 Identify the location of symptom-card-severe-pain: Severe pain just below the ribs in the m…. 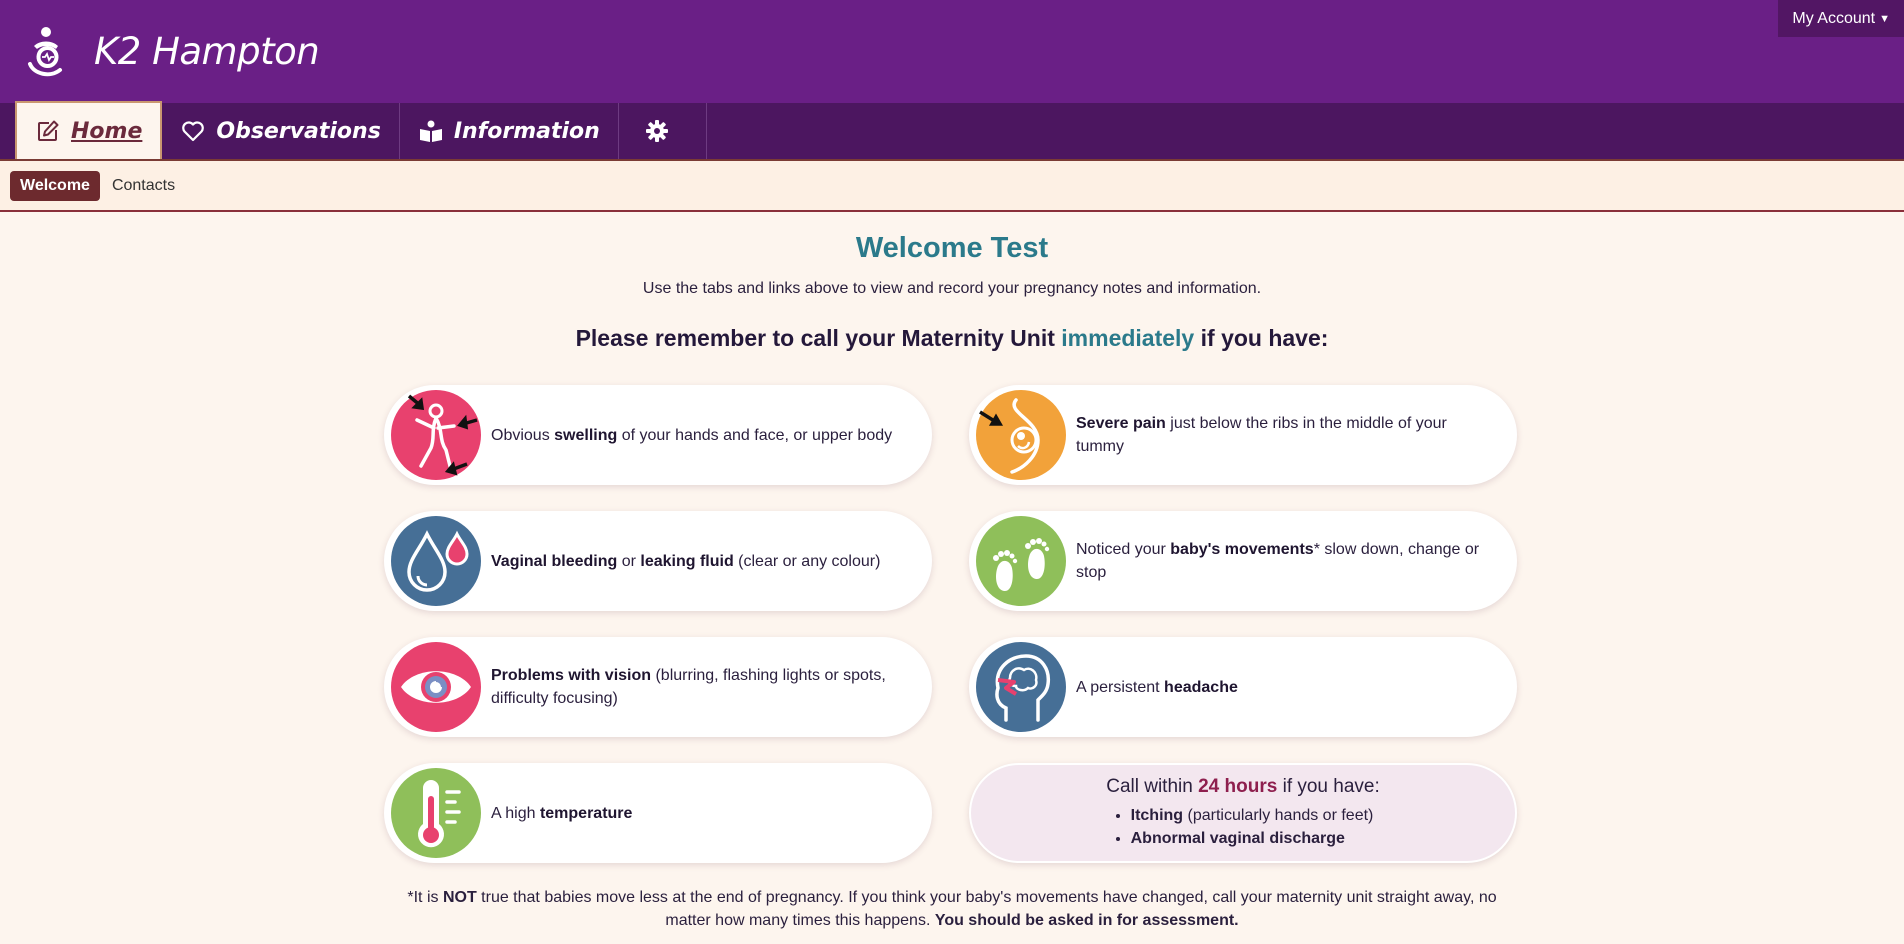
(1243, 435).